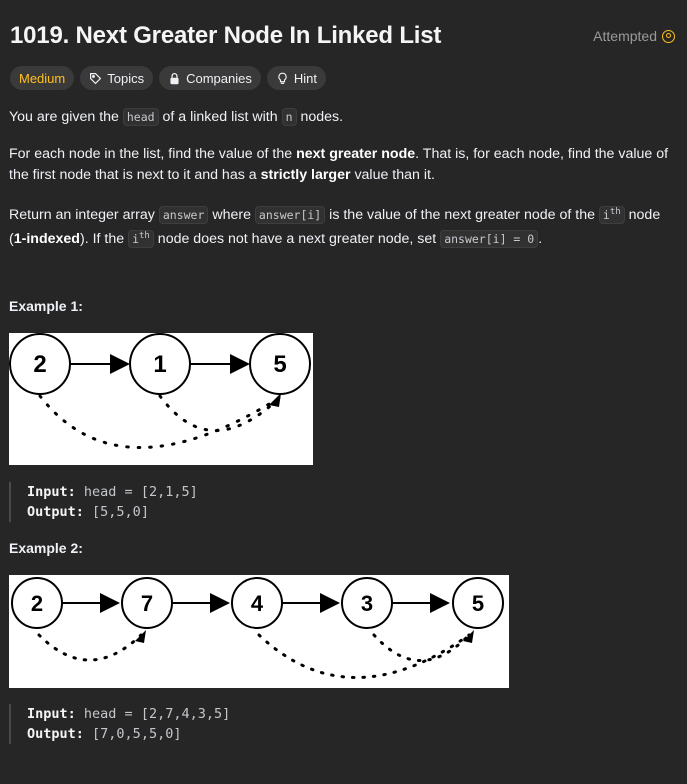  What do you see at coordinates (140, 117) in the screenshot?
I see `inline-code: head` at bounding box center [140, 117].